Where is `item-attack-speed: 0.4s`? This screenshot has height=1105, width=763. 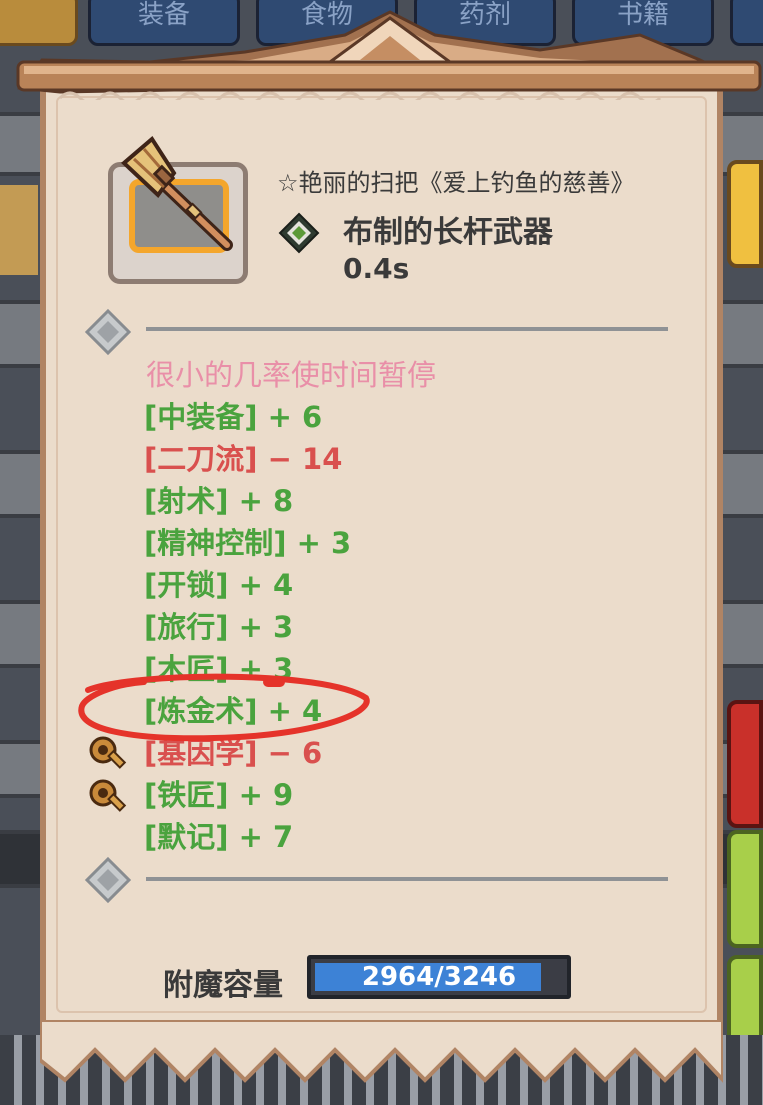 item-attack-speed: 0.4s is located at coordinates (376, 268).